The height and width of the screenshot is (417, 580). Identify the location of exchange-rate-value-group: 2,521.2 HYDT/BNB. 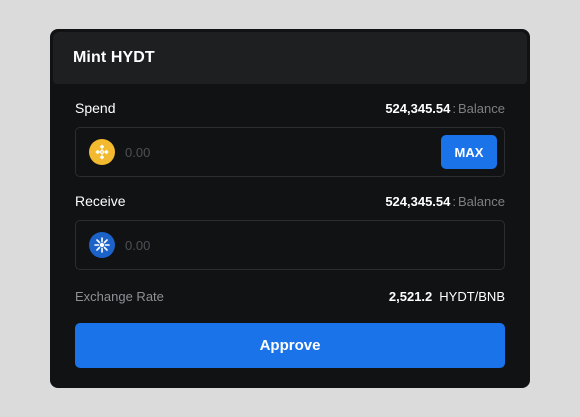
(447, 296).